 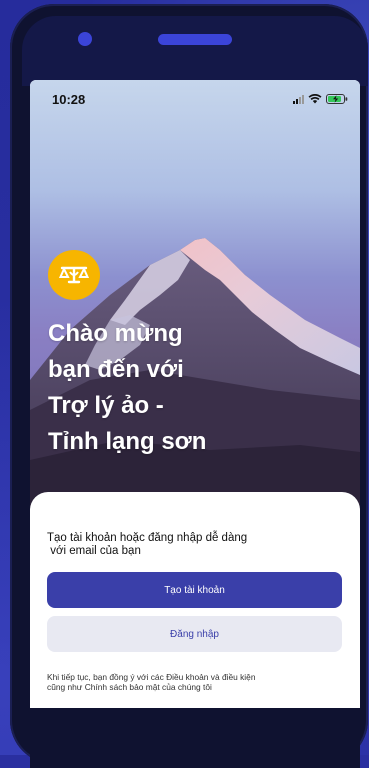 What do you see at coordinates (337, 99) in the screenshot?
I see `battery-charging-icon` at bounding box center [337, 99].